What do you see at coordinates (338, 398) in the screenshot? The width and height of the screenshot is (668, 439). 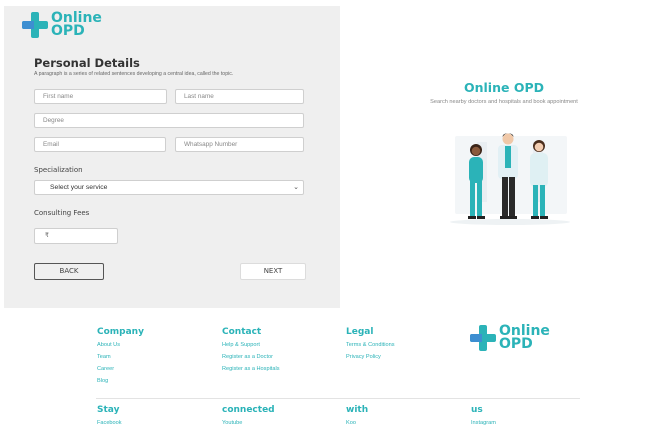 I see `footer-divider` at bounding box center [338, 398].